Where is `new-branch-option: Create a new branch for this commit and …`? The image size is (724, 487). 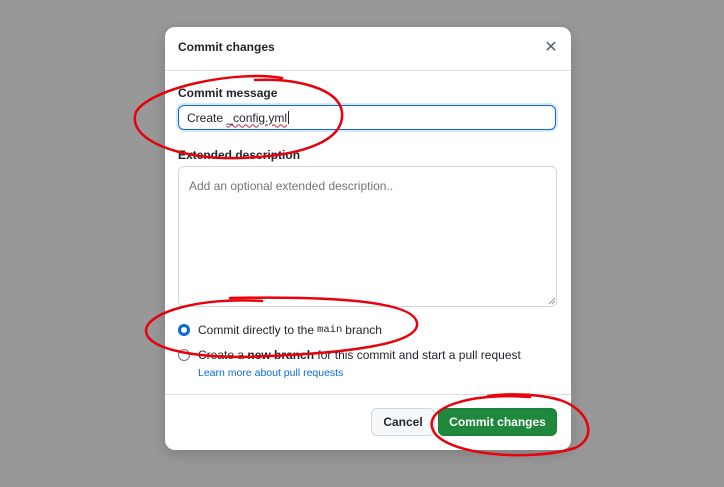 new-branch-option: Create a new branch for this commit and … is located at coordinates (349, 355).